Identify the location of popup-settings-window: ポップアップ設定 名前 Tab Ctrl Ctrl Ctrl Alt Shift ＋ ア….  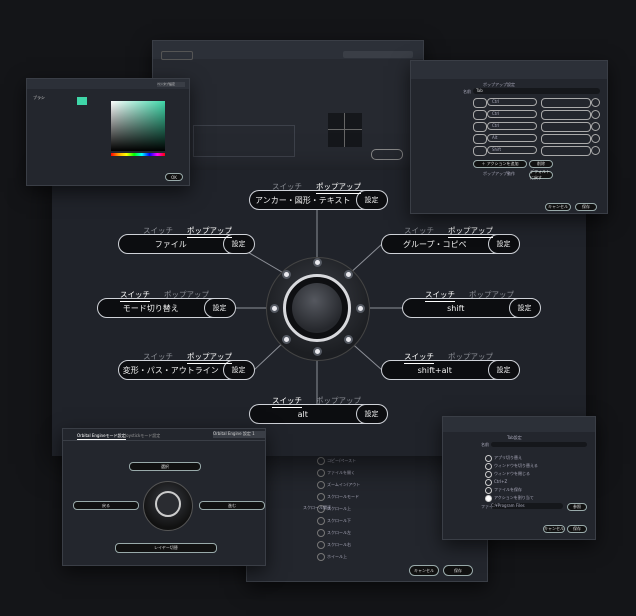
(509, 137).